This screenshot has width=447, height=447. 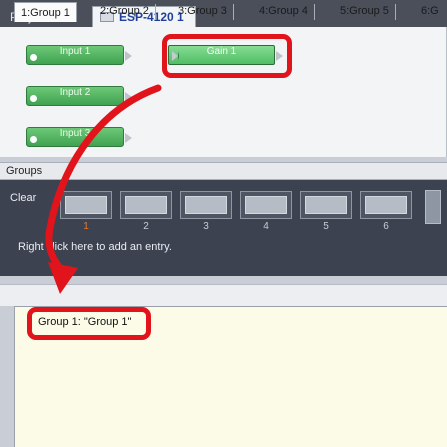 I want to click on drag-arrow, so click(x=103, y=189).